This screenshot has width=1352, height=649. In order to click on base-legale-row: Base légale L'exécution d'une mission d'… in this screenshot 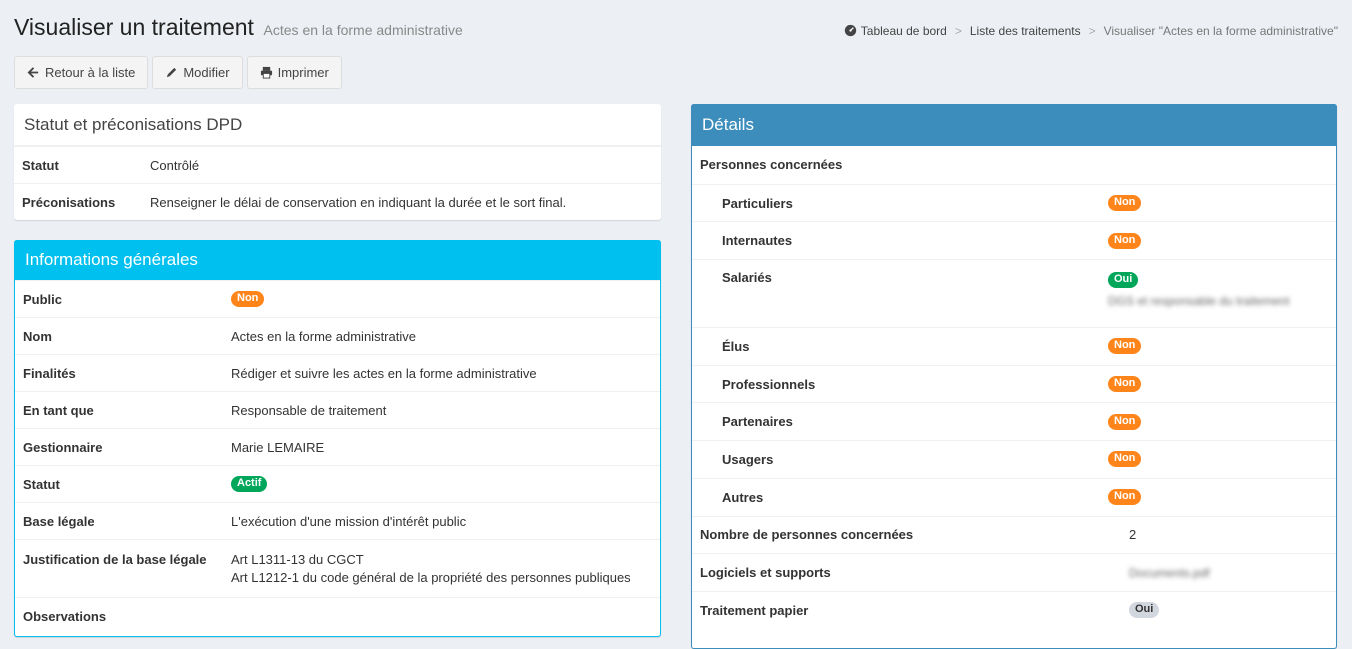, I will do `click(337, 520)`.